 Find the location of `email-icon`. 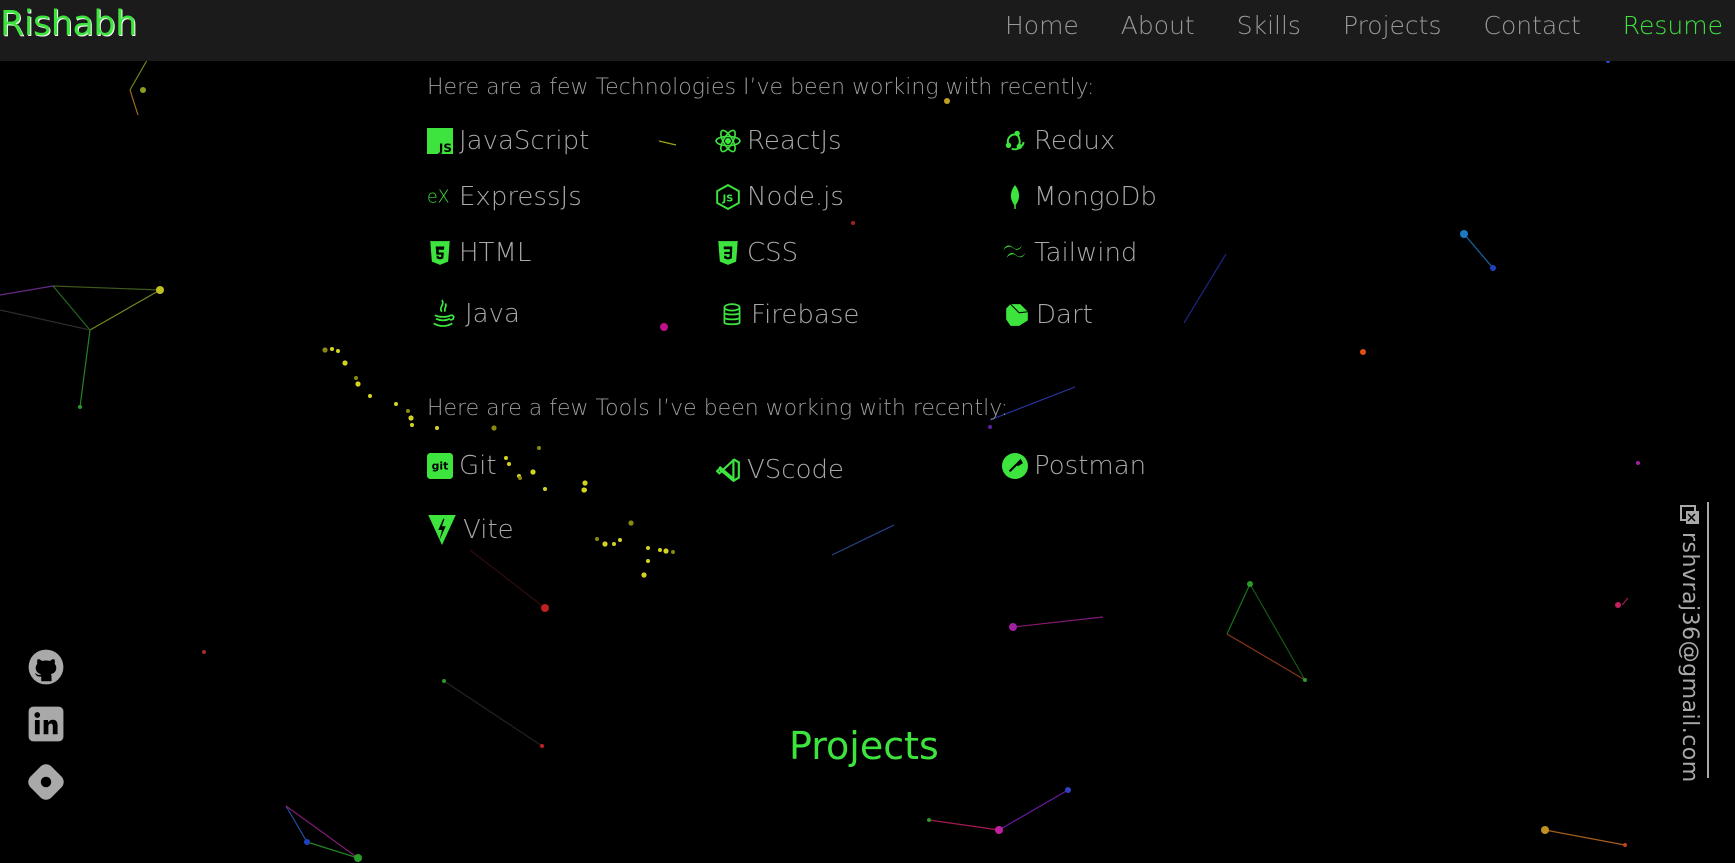

email-icon is located at coordinates (1689, 514).